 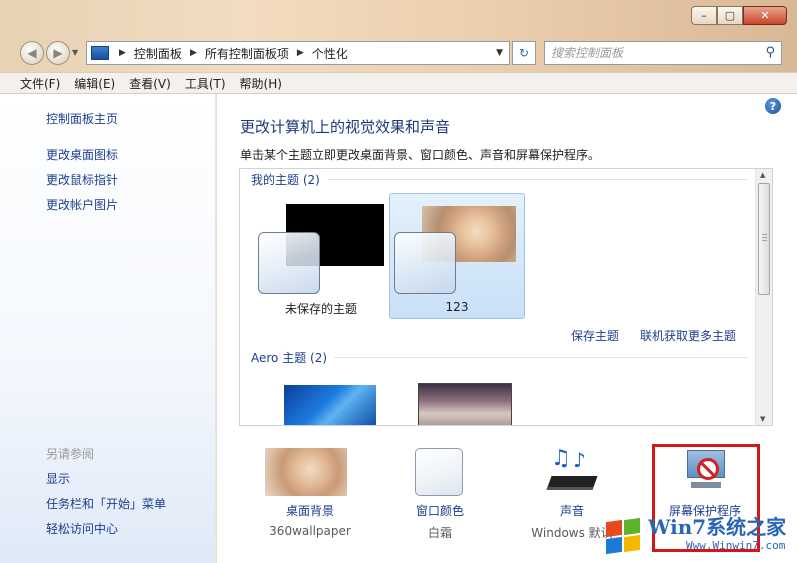 I want to click on scroll-thumb, so click(x=764, y=239).